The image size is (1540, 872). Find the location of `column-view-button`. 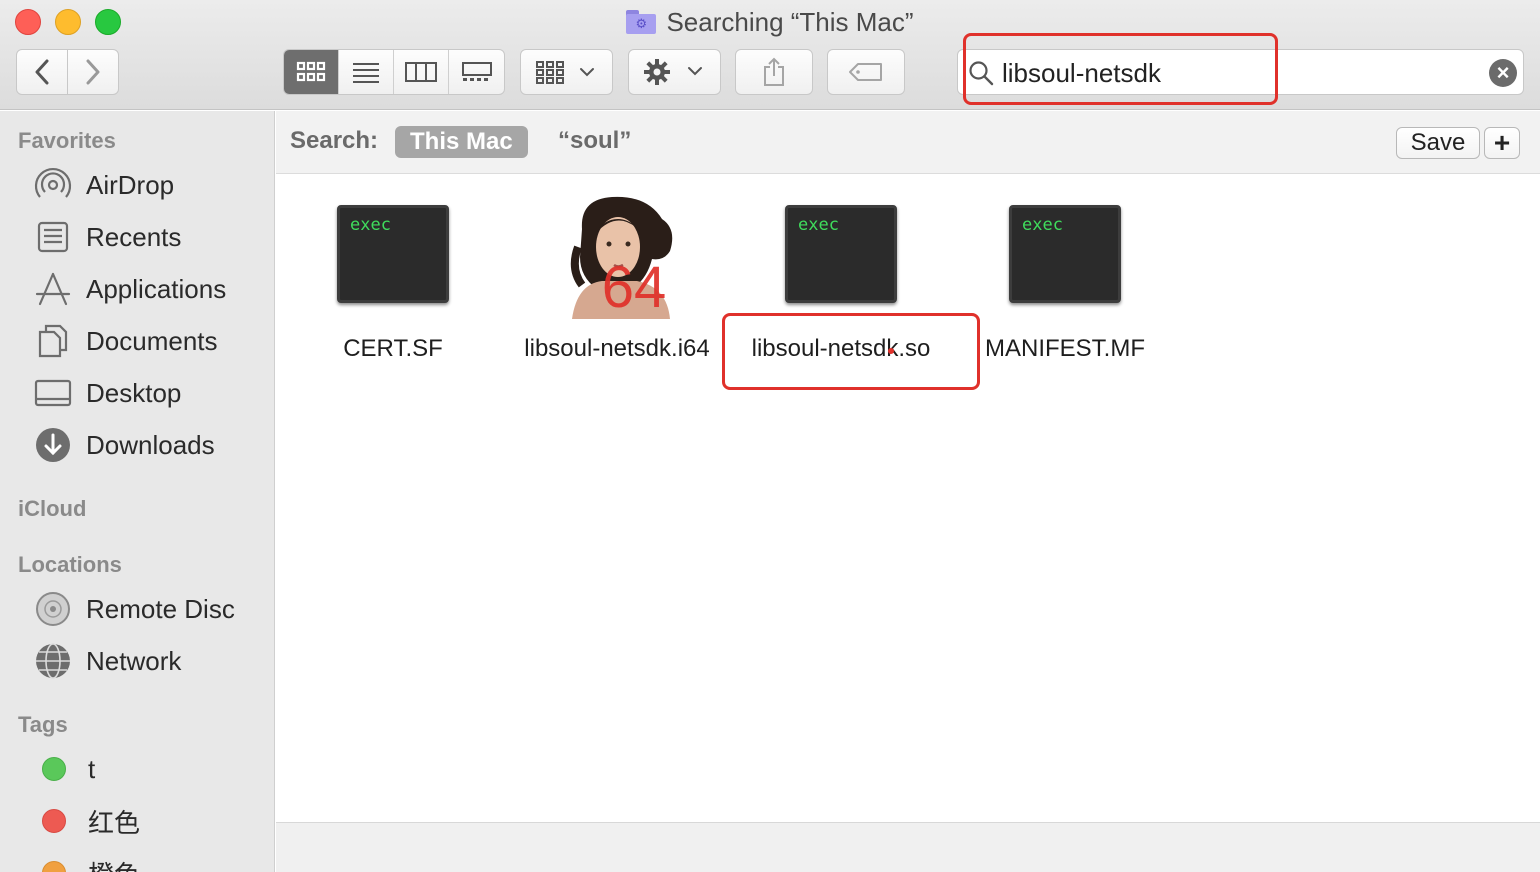

column-view-button is located at coordinates (421, 72).